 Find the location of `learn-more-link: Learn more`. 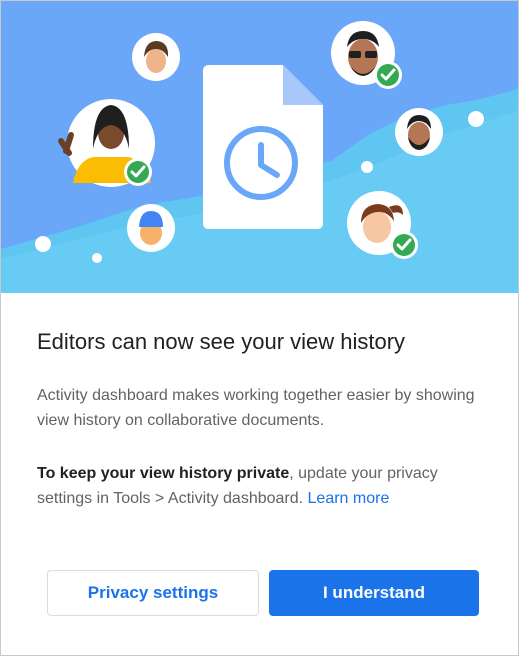

learn-more-link: Learn more is located at coordinates (349, 498).